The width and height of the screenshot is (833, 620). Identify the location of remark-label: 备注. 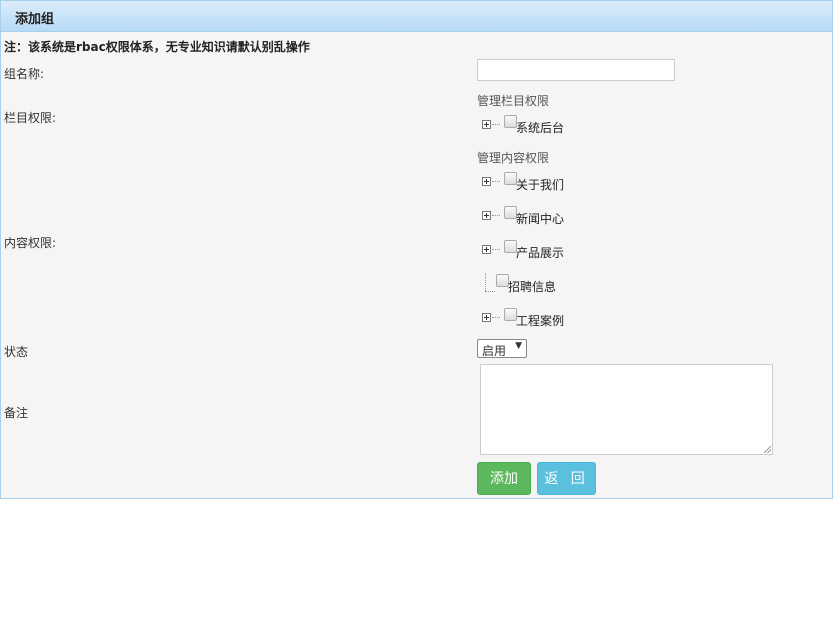
(16, 413).